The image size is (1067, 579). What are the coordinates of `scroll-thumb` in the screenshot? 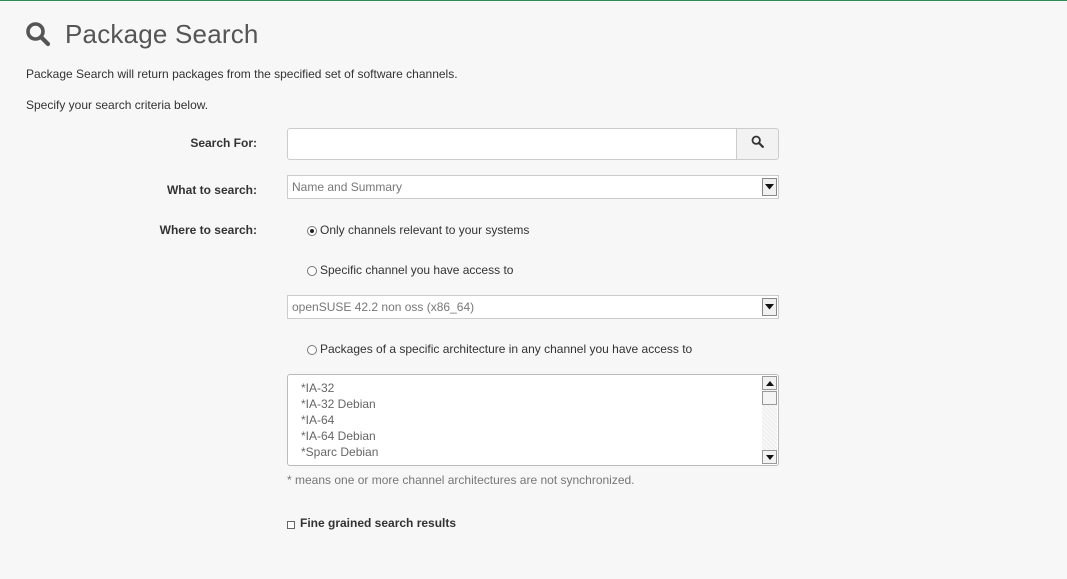 It's located at (769, 398).